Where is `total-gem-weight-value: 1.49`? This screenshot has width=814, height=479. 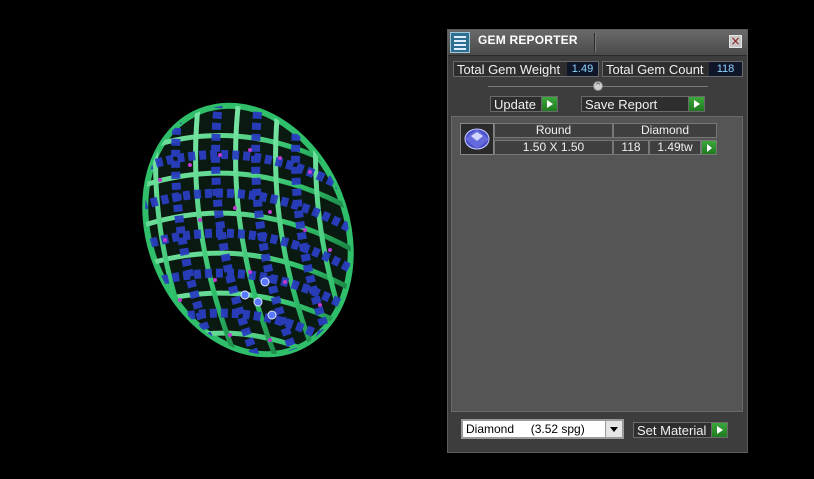 total-gem-weight-value: 1.49 is located at coordinates (582, 69).